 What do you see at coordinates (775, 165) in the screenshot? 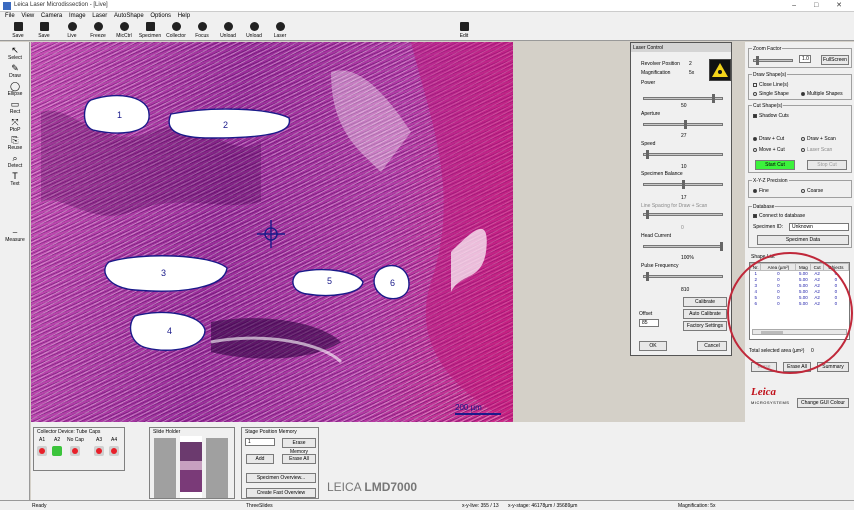
I see `start-cut-button: Start Cut` at bounding box center [775, 165].